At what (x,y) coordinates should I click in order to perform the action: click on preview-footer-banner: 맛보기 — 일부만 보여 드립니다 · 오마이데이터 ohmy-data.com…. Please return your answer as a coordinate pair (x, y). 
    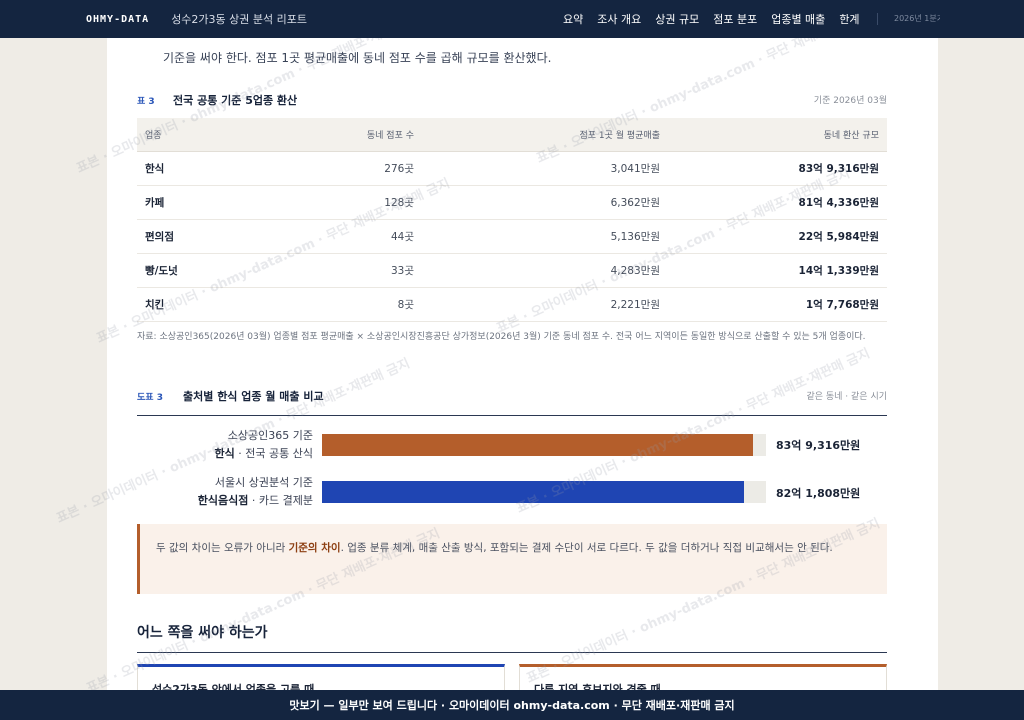
    Looking at the image, I should click on (512, 705).